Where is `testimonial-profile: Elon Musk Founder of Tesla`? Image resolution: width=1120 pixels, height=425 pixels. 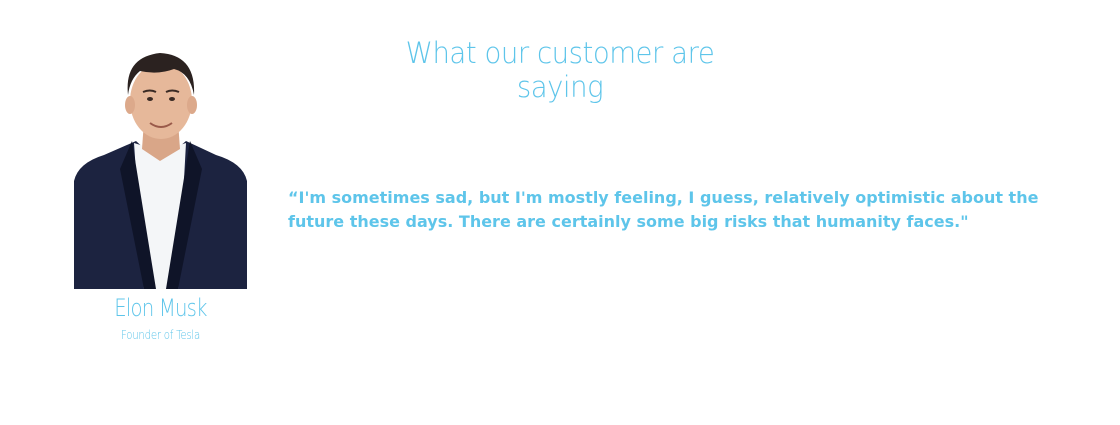
testimonial-profile: Elon Musk Founder of Tesla is located at coordinates (160, 196).